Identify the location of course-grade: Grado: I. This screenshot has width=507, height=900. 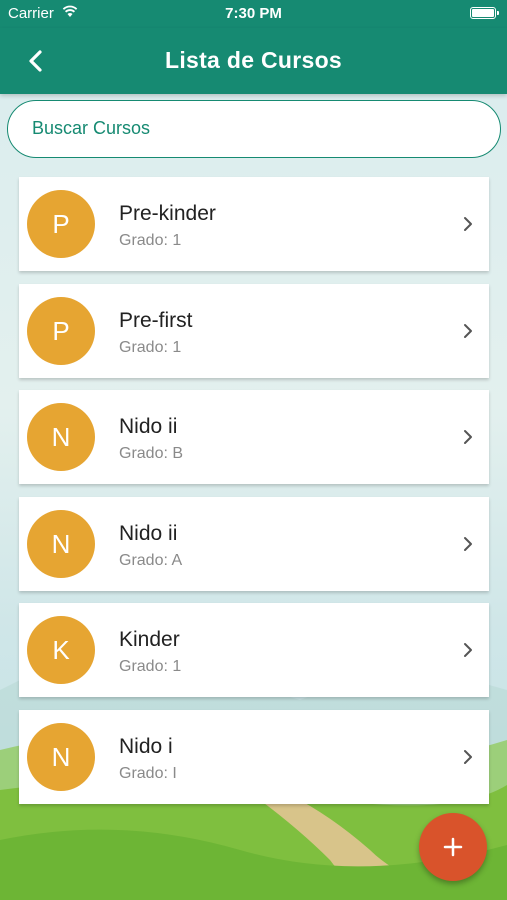
(148, 773).